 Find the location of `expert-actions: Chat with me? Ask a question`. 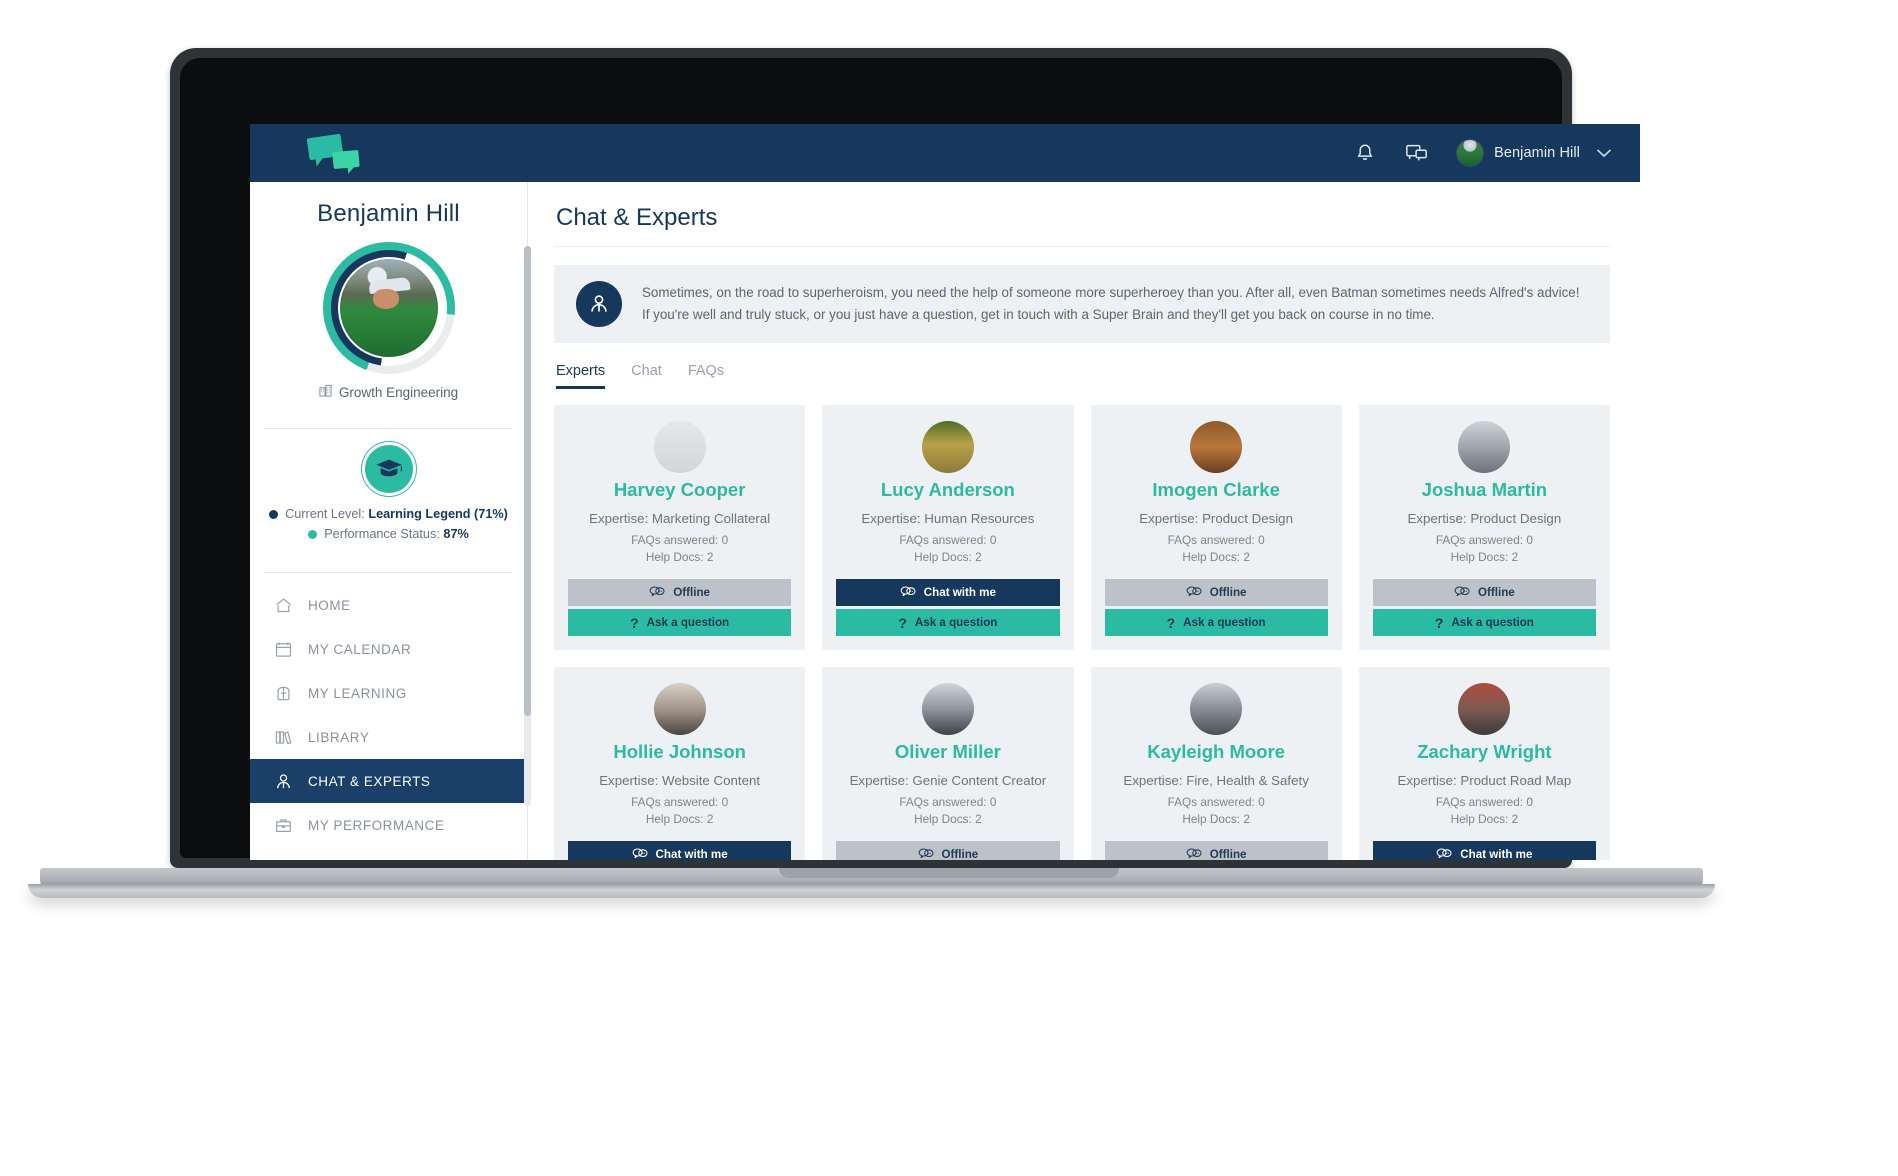

expert-actions: Chat with me? Ask a question is located at coordinates (948, 608).